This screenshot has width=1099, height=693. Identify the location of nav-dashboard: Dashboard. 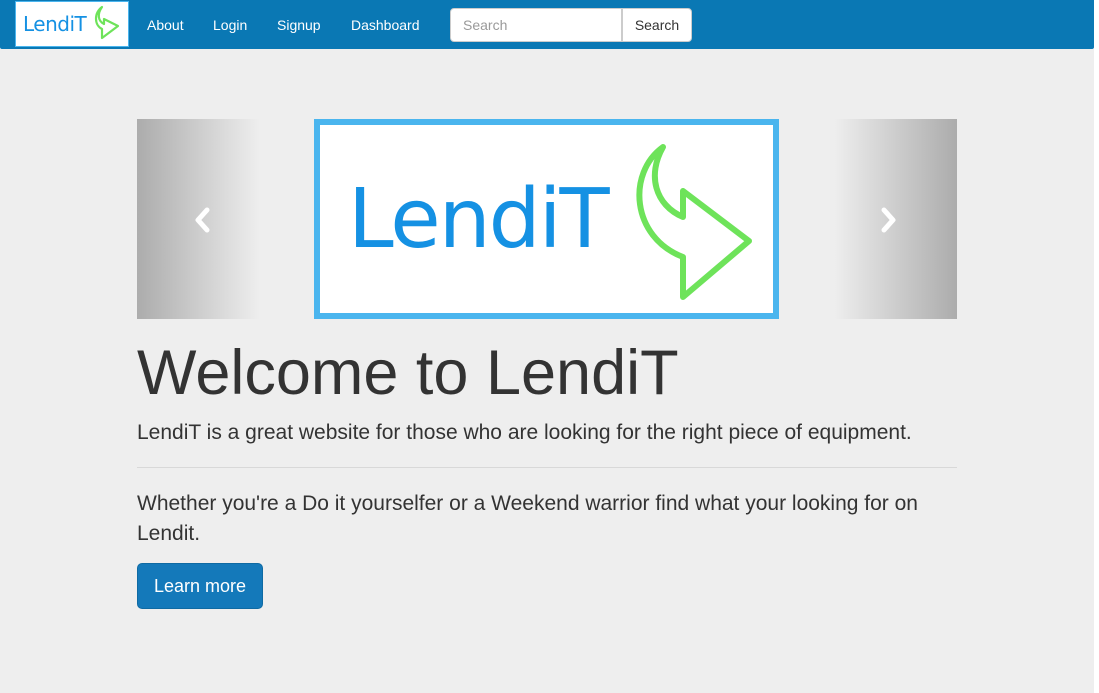
(385, 25).